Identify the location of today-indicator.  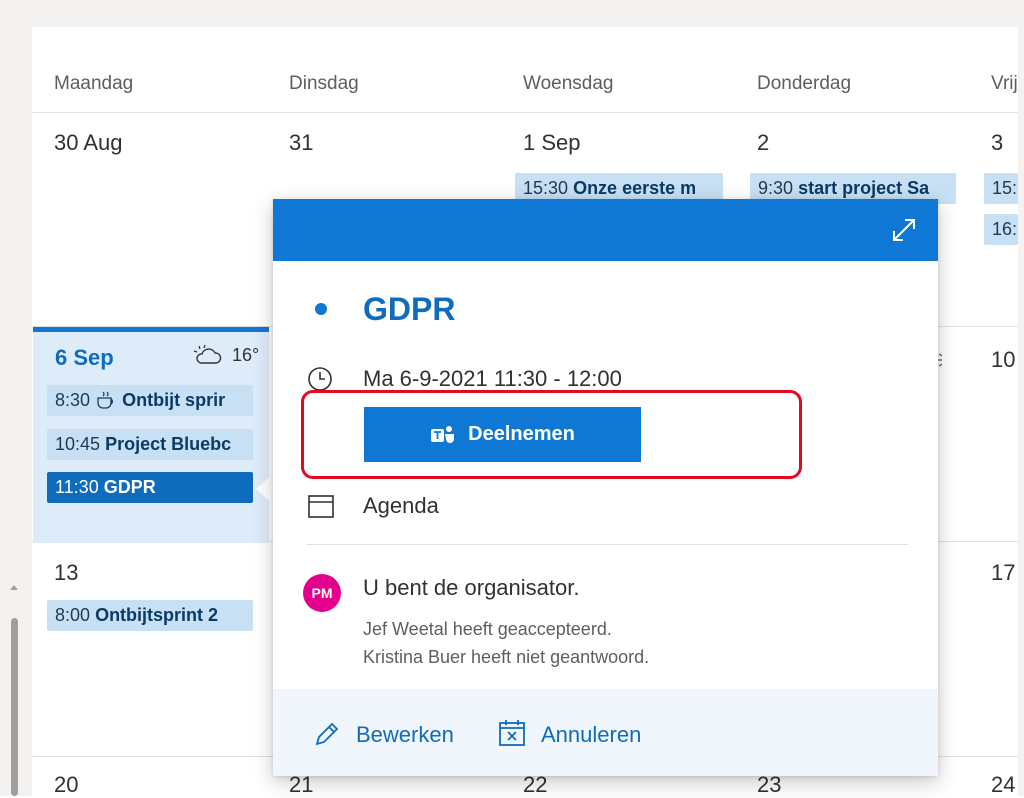
(151, 329).